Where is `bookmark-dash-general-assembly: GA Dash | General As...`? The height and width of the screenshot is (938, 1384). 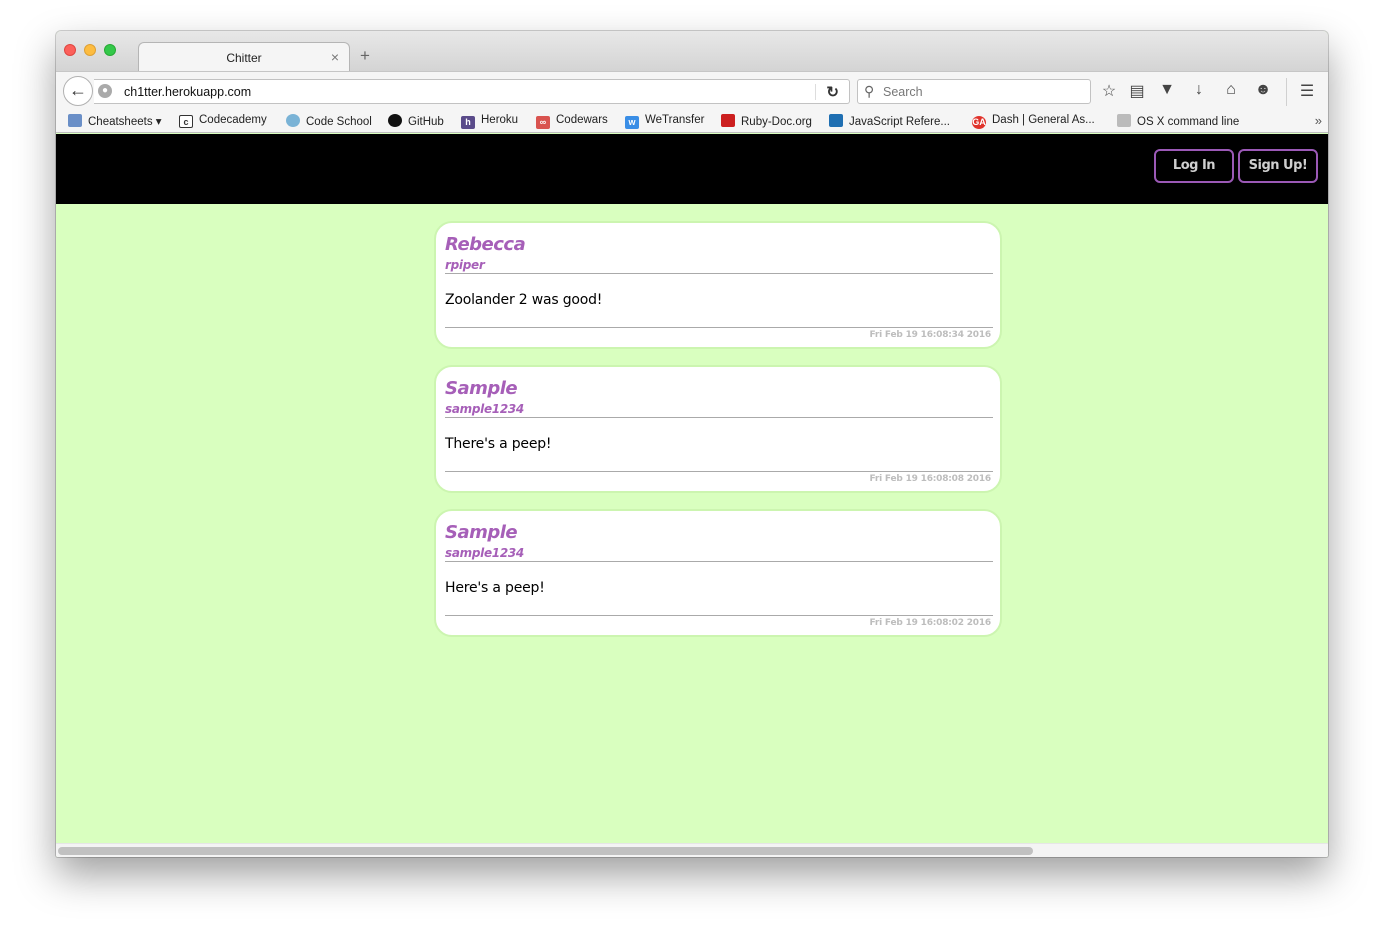 bookmark-dash-general-assembly: GA Dash | General As... is located at coordinates (1033, 121).